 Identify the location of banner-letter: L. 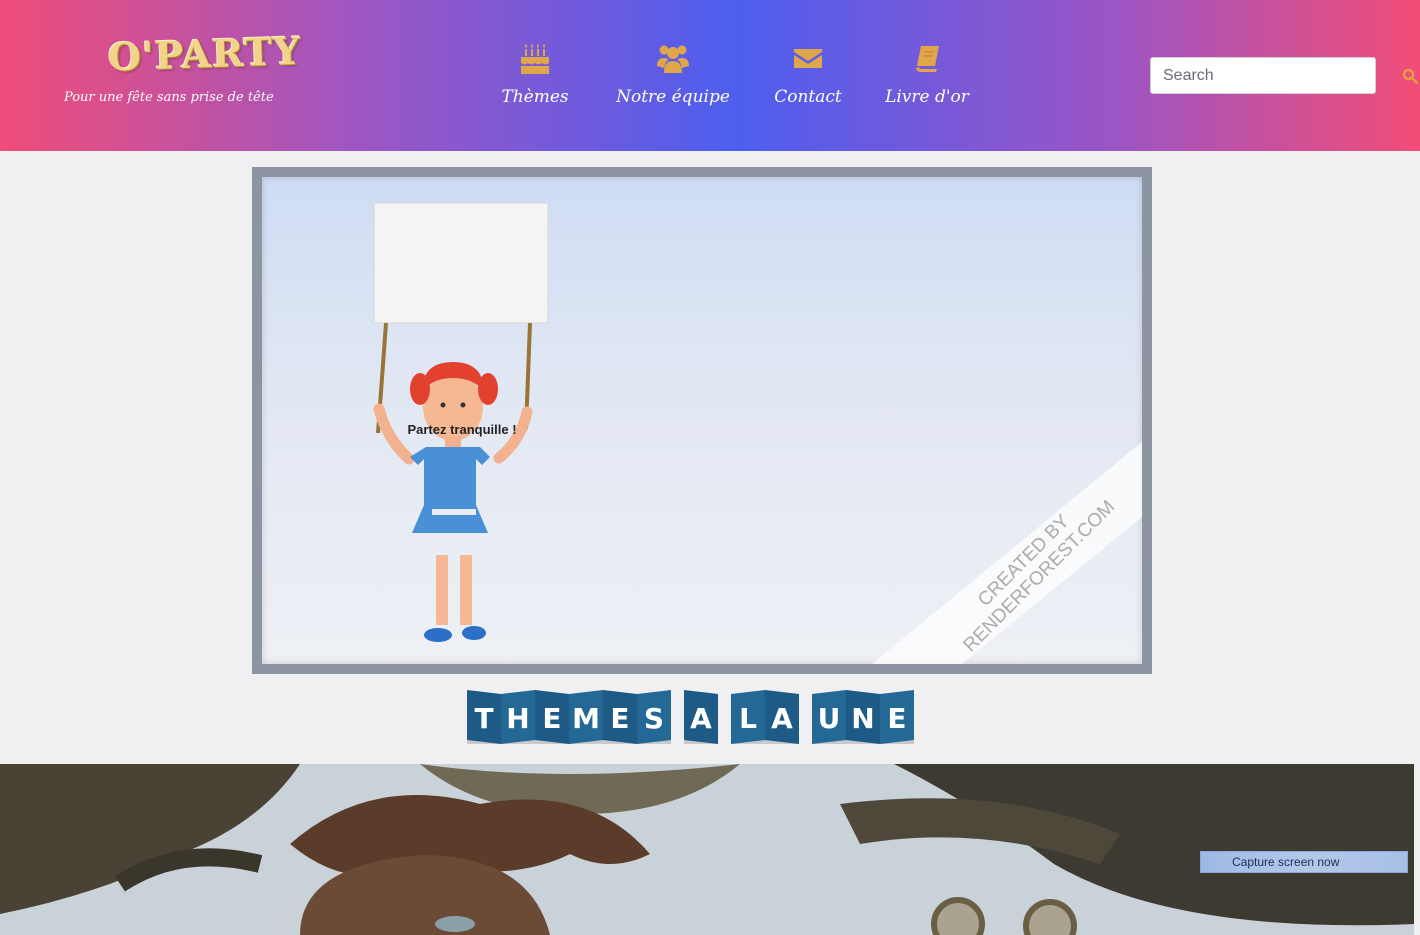
(748, 718).